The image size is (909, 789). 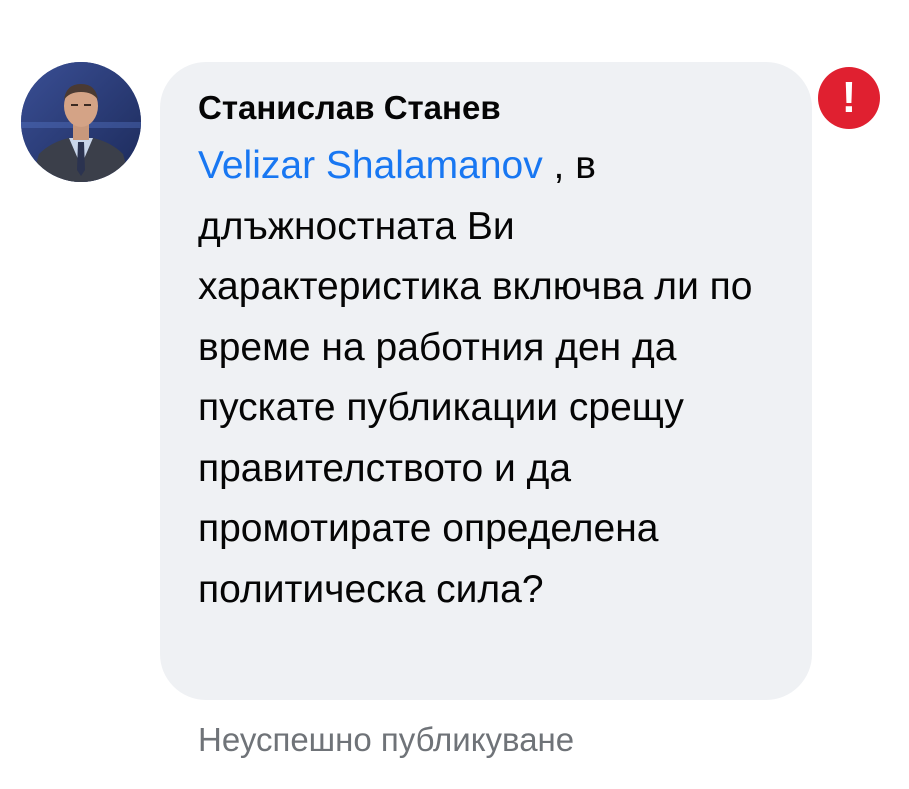 I want to click on comment-author: Станислав Станев, so click(x=493, y=108).